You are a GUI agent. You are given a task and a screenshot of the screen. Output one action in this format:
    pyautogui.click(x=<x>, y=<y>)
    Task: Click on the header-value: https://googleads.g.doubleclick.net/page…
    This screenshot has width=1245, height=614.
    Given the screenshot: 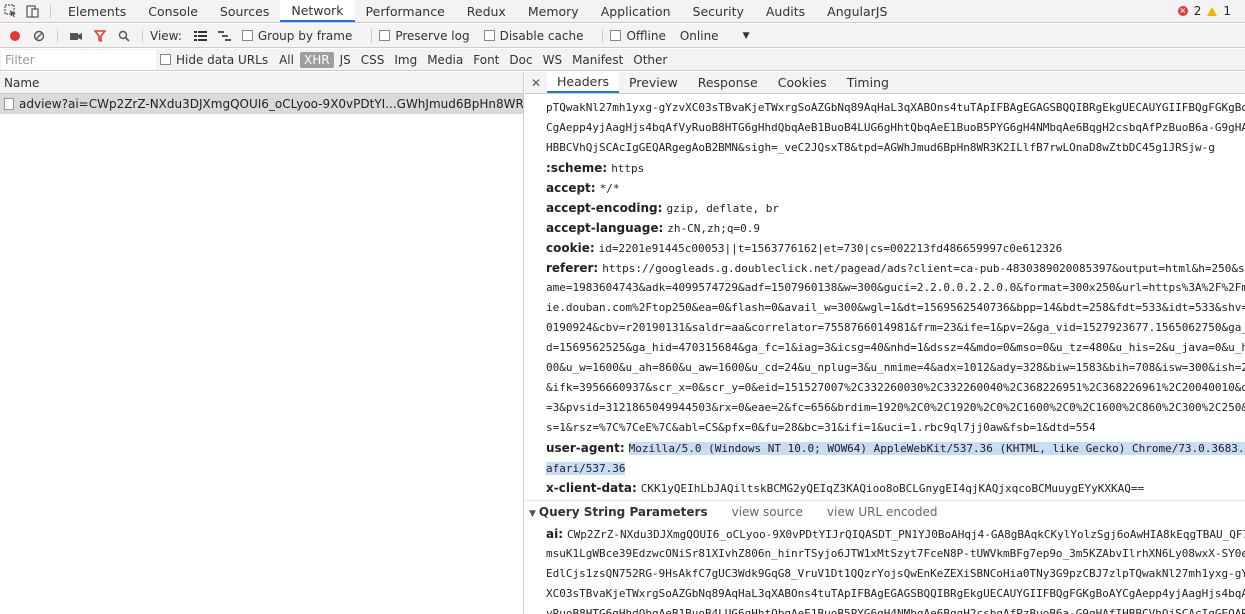 What is the action you would take?
    pyautogui.click(x=923, y=268)
    